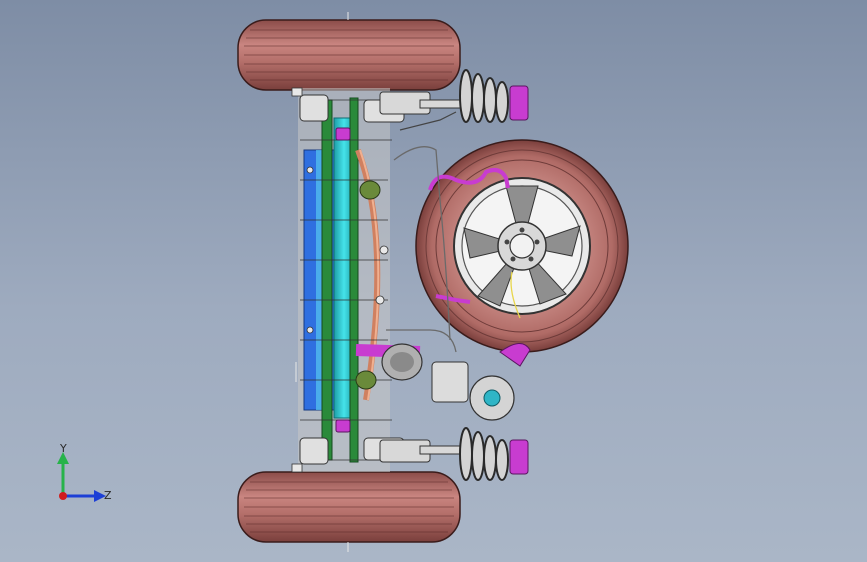  What do you see at coordinates (108, 495) in the screenshot?
I see `z-axis-label: Z` at bounding box center [108, 495].